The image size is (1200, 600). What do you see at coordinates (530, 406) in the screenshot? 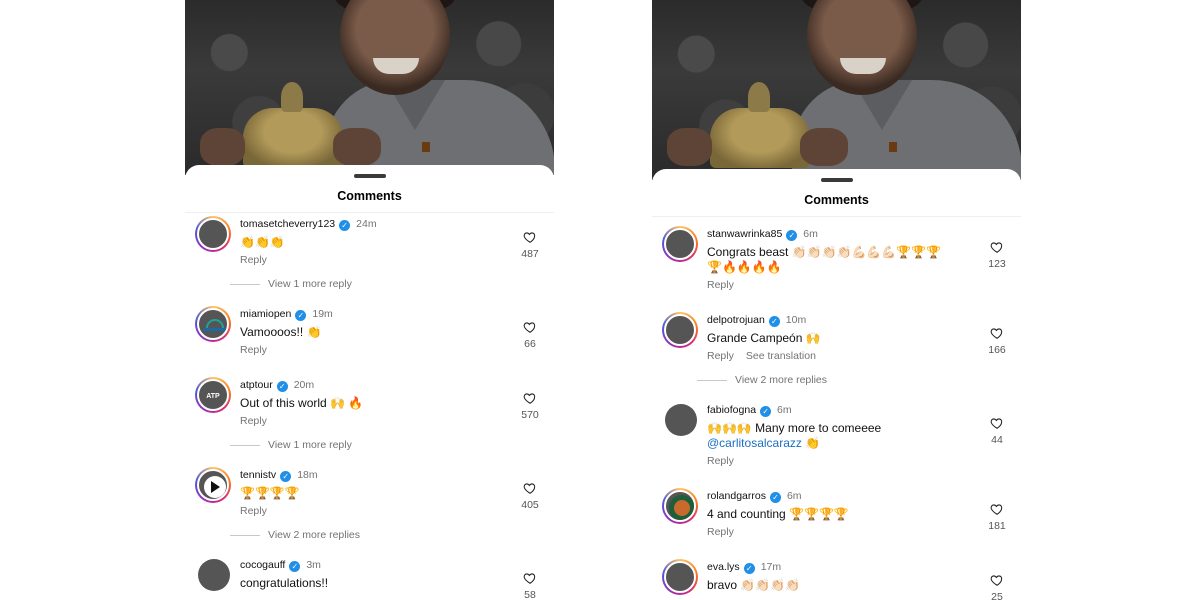
I see `like-button: 570` at bounding box center [530, 406].